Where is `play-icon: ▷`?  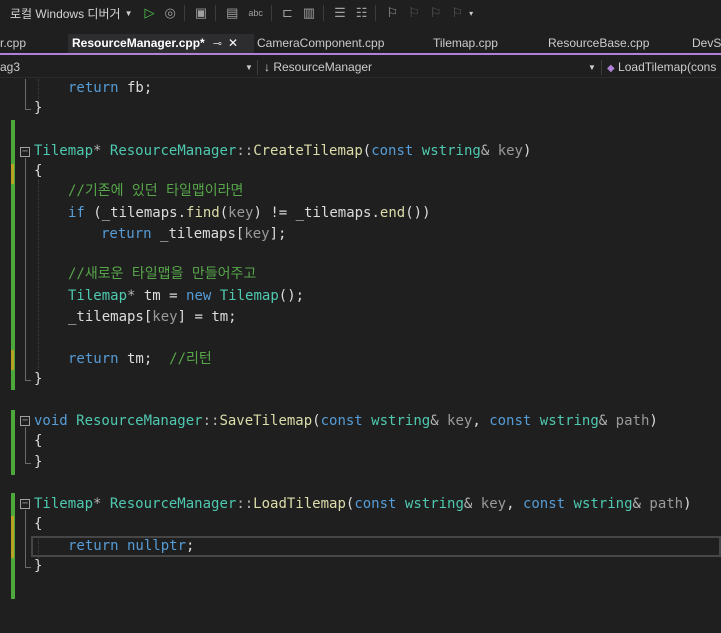
play-icon: ▷ is located at coordinates (149, 13).